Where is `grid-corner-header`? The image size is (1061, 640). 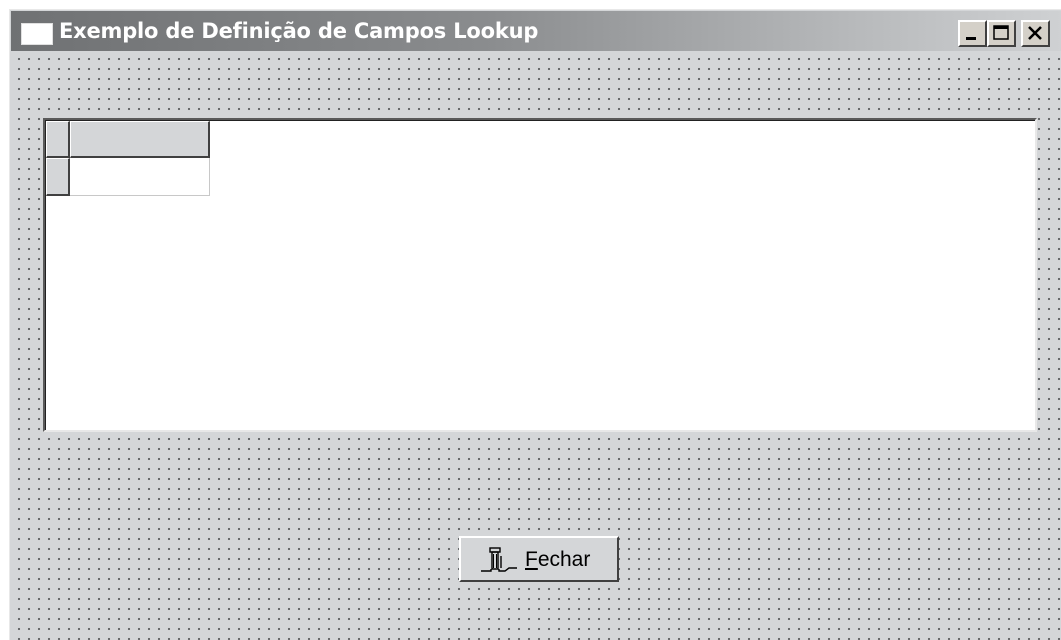 grid-corner-header is located at coordinates (58, 139).